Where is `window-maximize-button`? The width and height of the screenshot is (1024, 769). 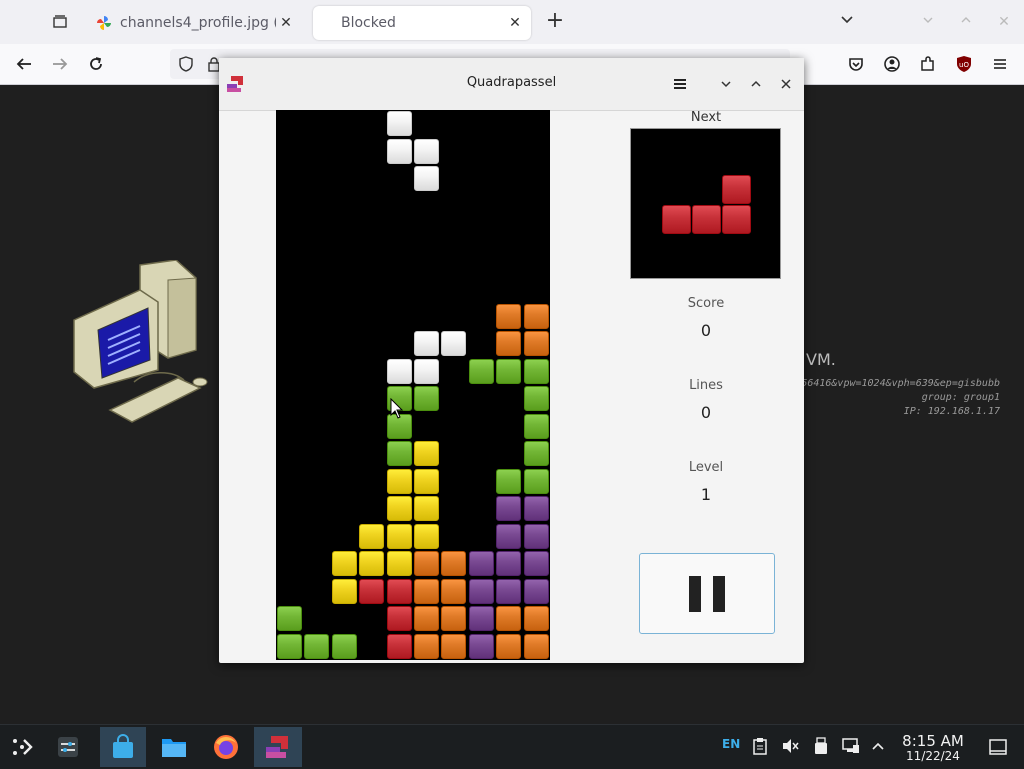 window-maximize-button is located at coordinates (756, 84).